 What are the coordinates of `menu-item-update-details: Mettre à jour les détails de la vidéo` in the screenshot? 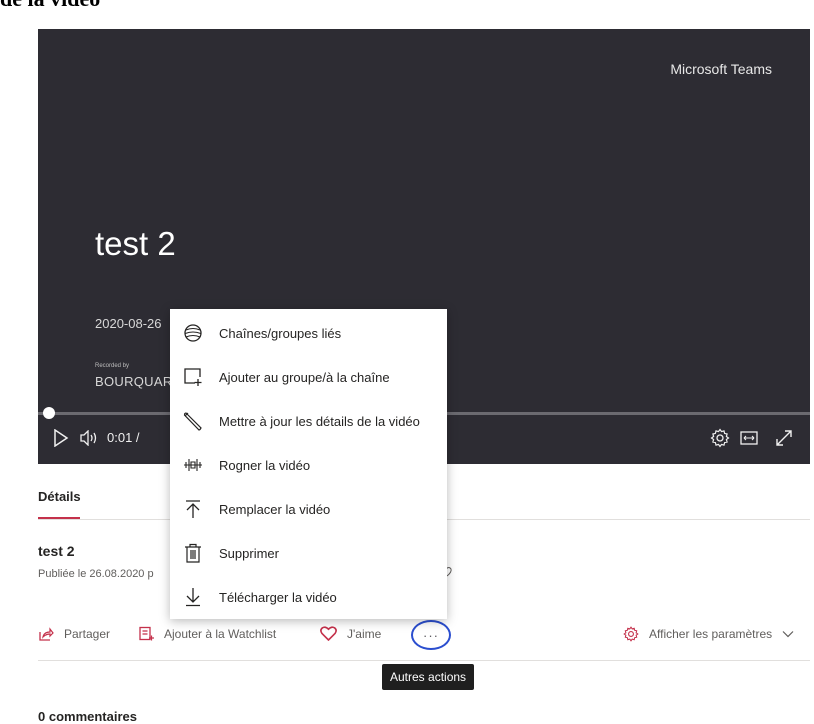 It's located at (308, 421).